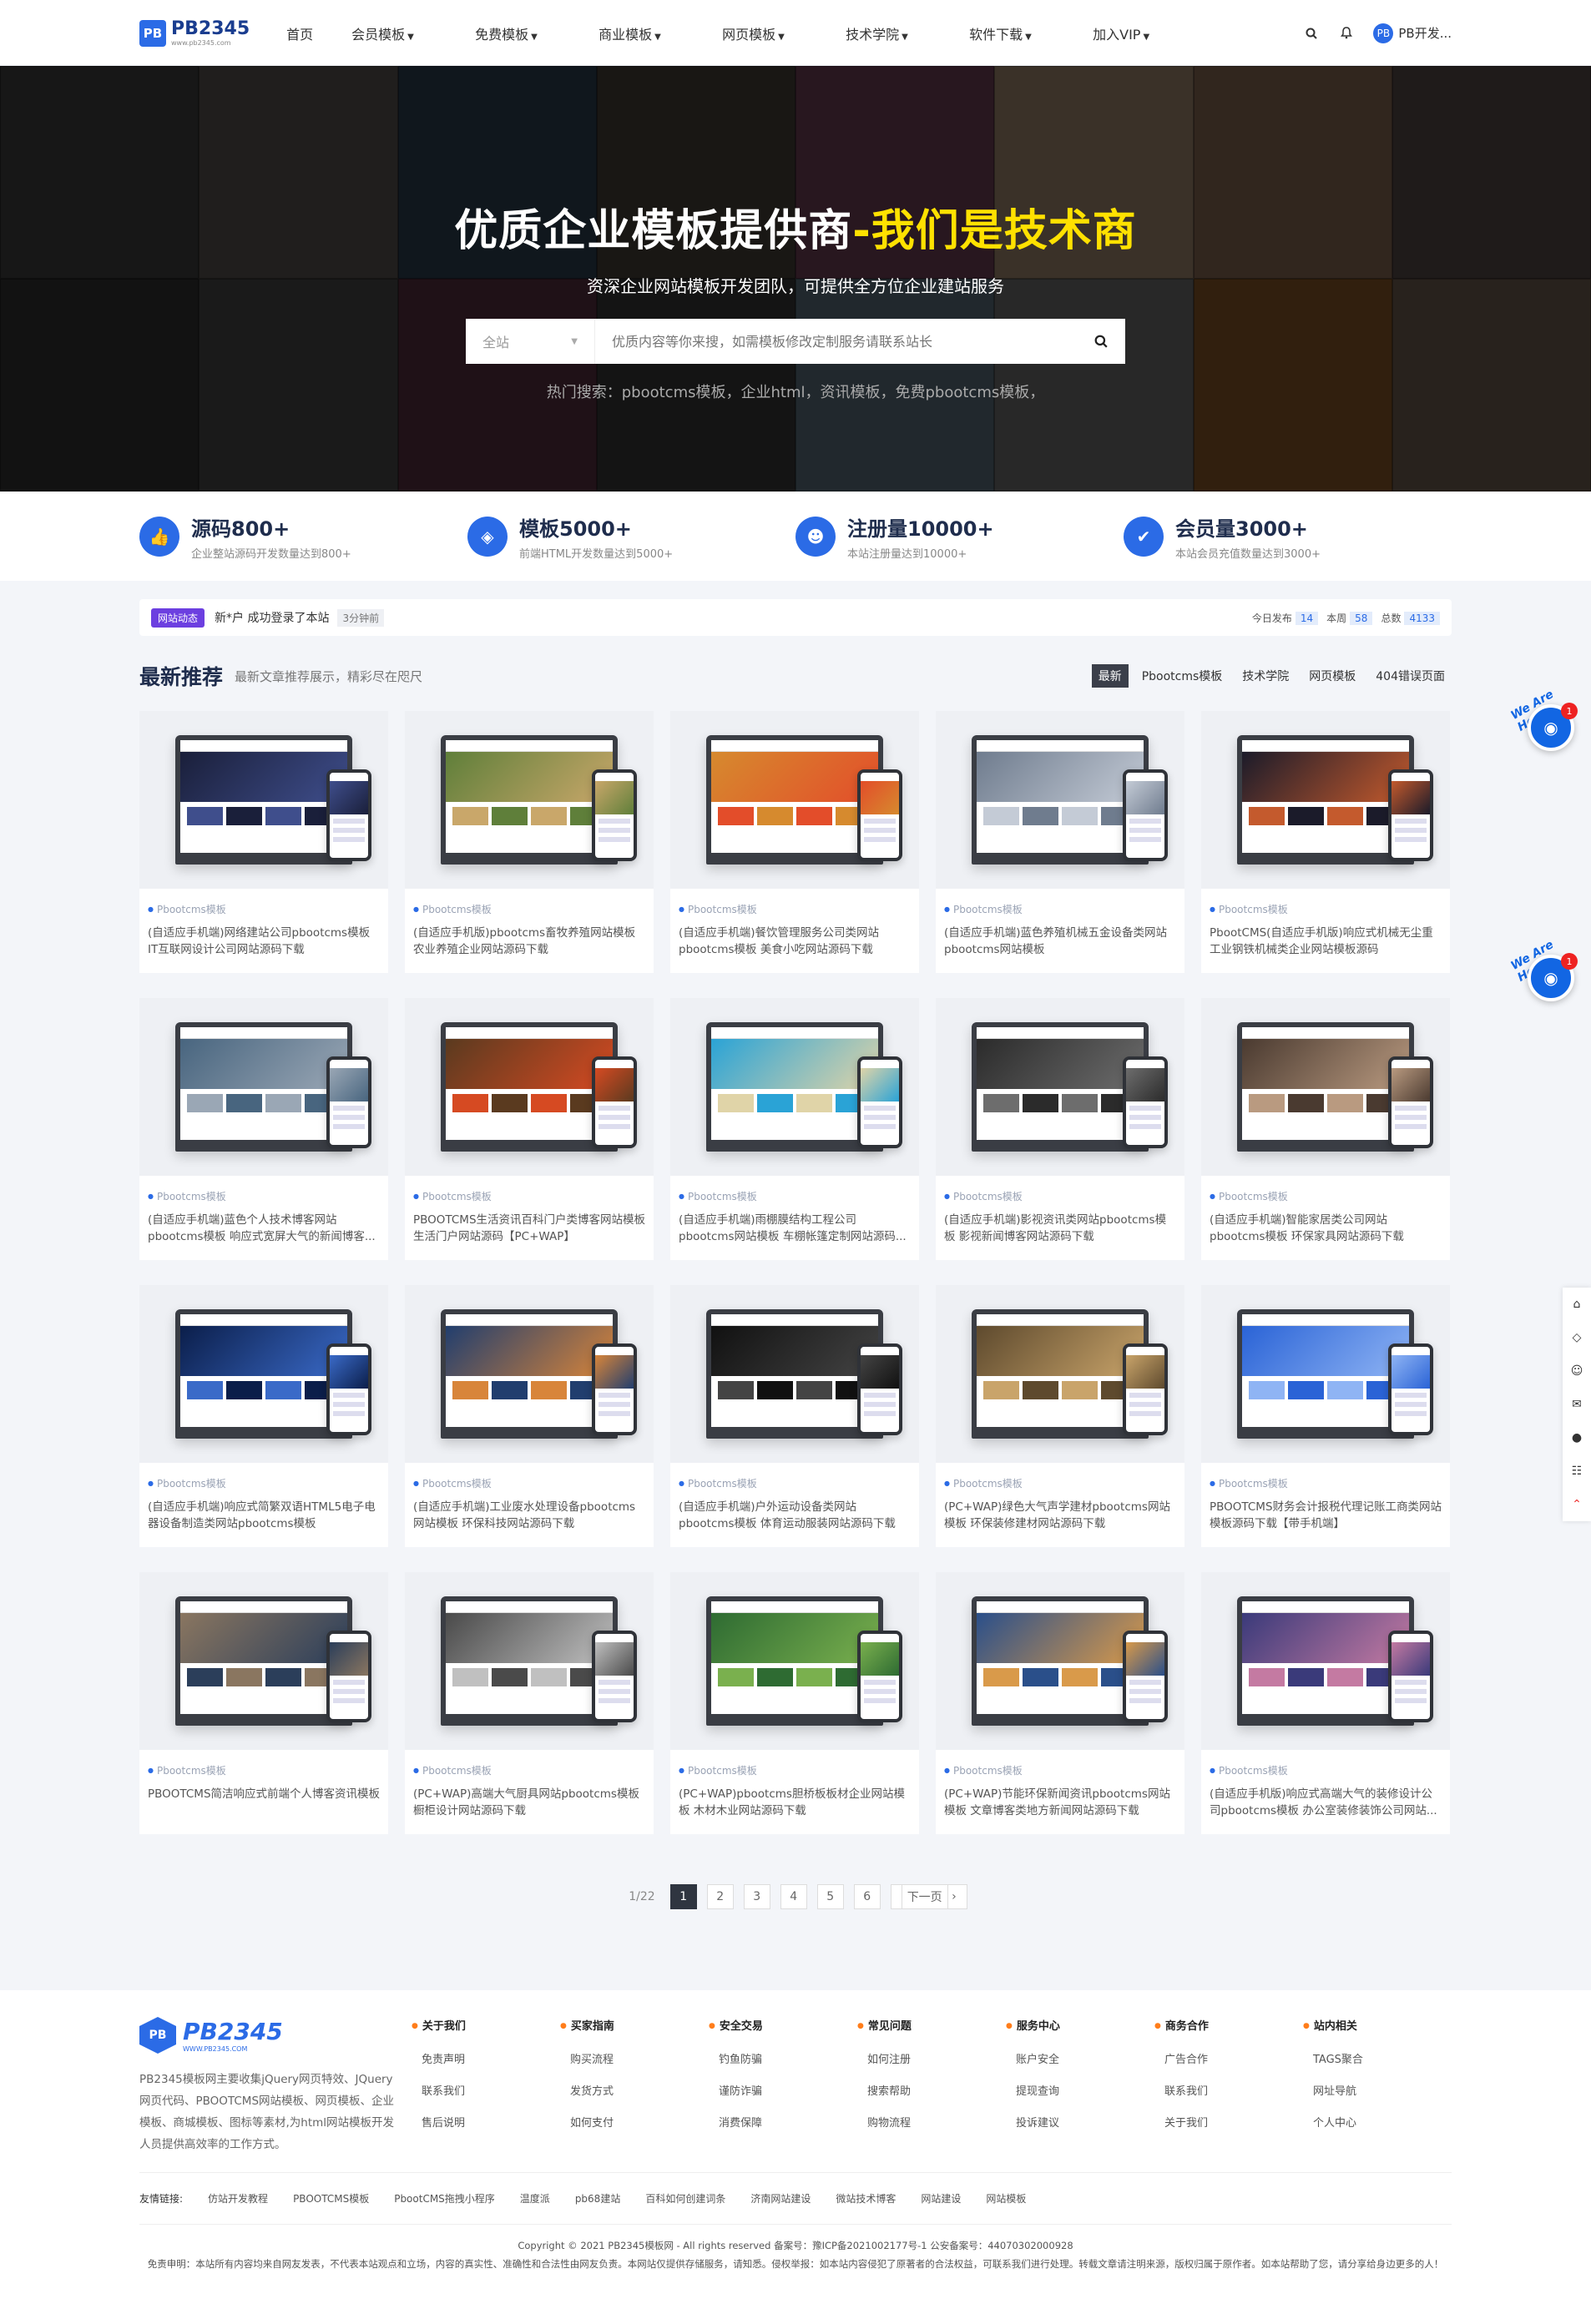 The width and height of the screenshot is (1591, 2324). What do you see at coordinates (1577, 1471) in the screenshot?
I see `group-icon: ☷` at bounding box center [1577, 1471].